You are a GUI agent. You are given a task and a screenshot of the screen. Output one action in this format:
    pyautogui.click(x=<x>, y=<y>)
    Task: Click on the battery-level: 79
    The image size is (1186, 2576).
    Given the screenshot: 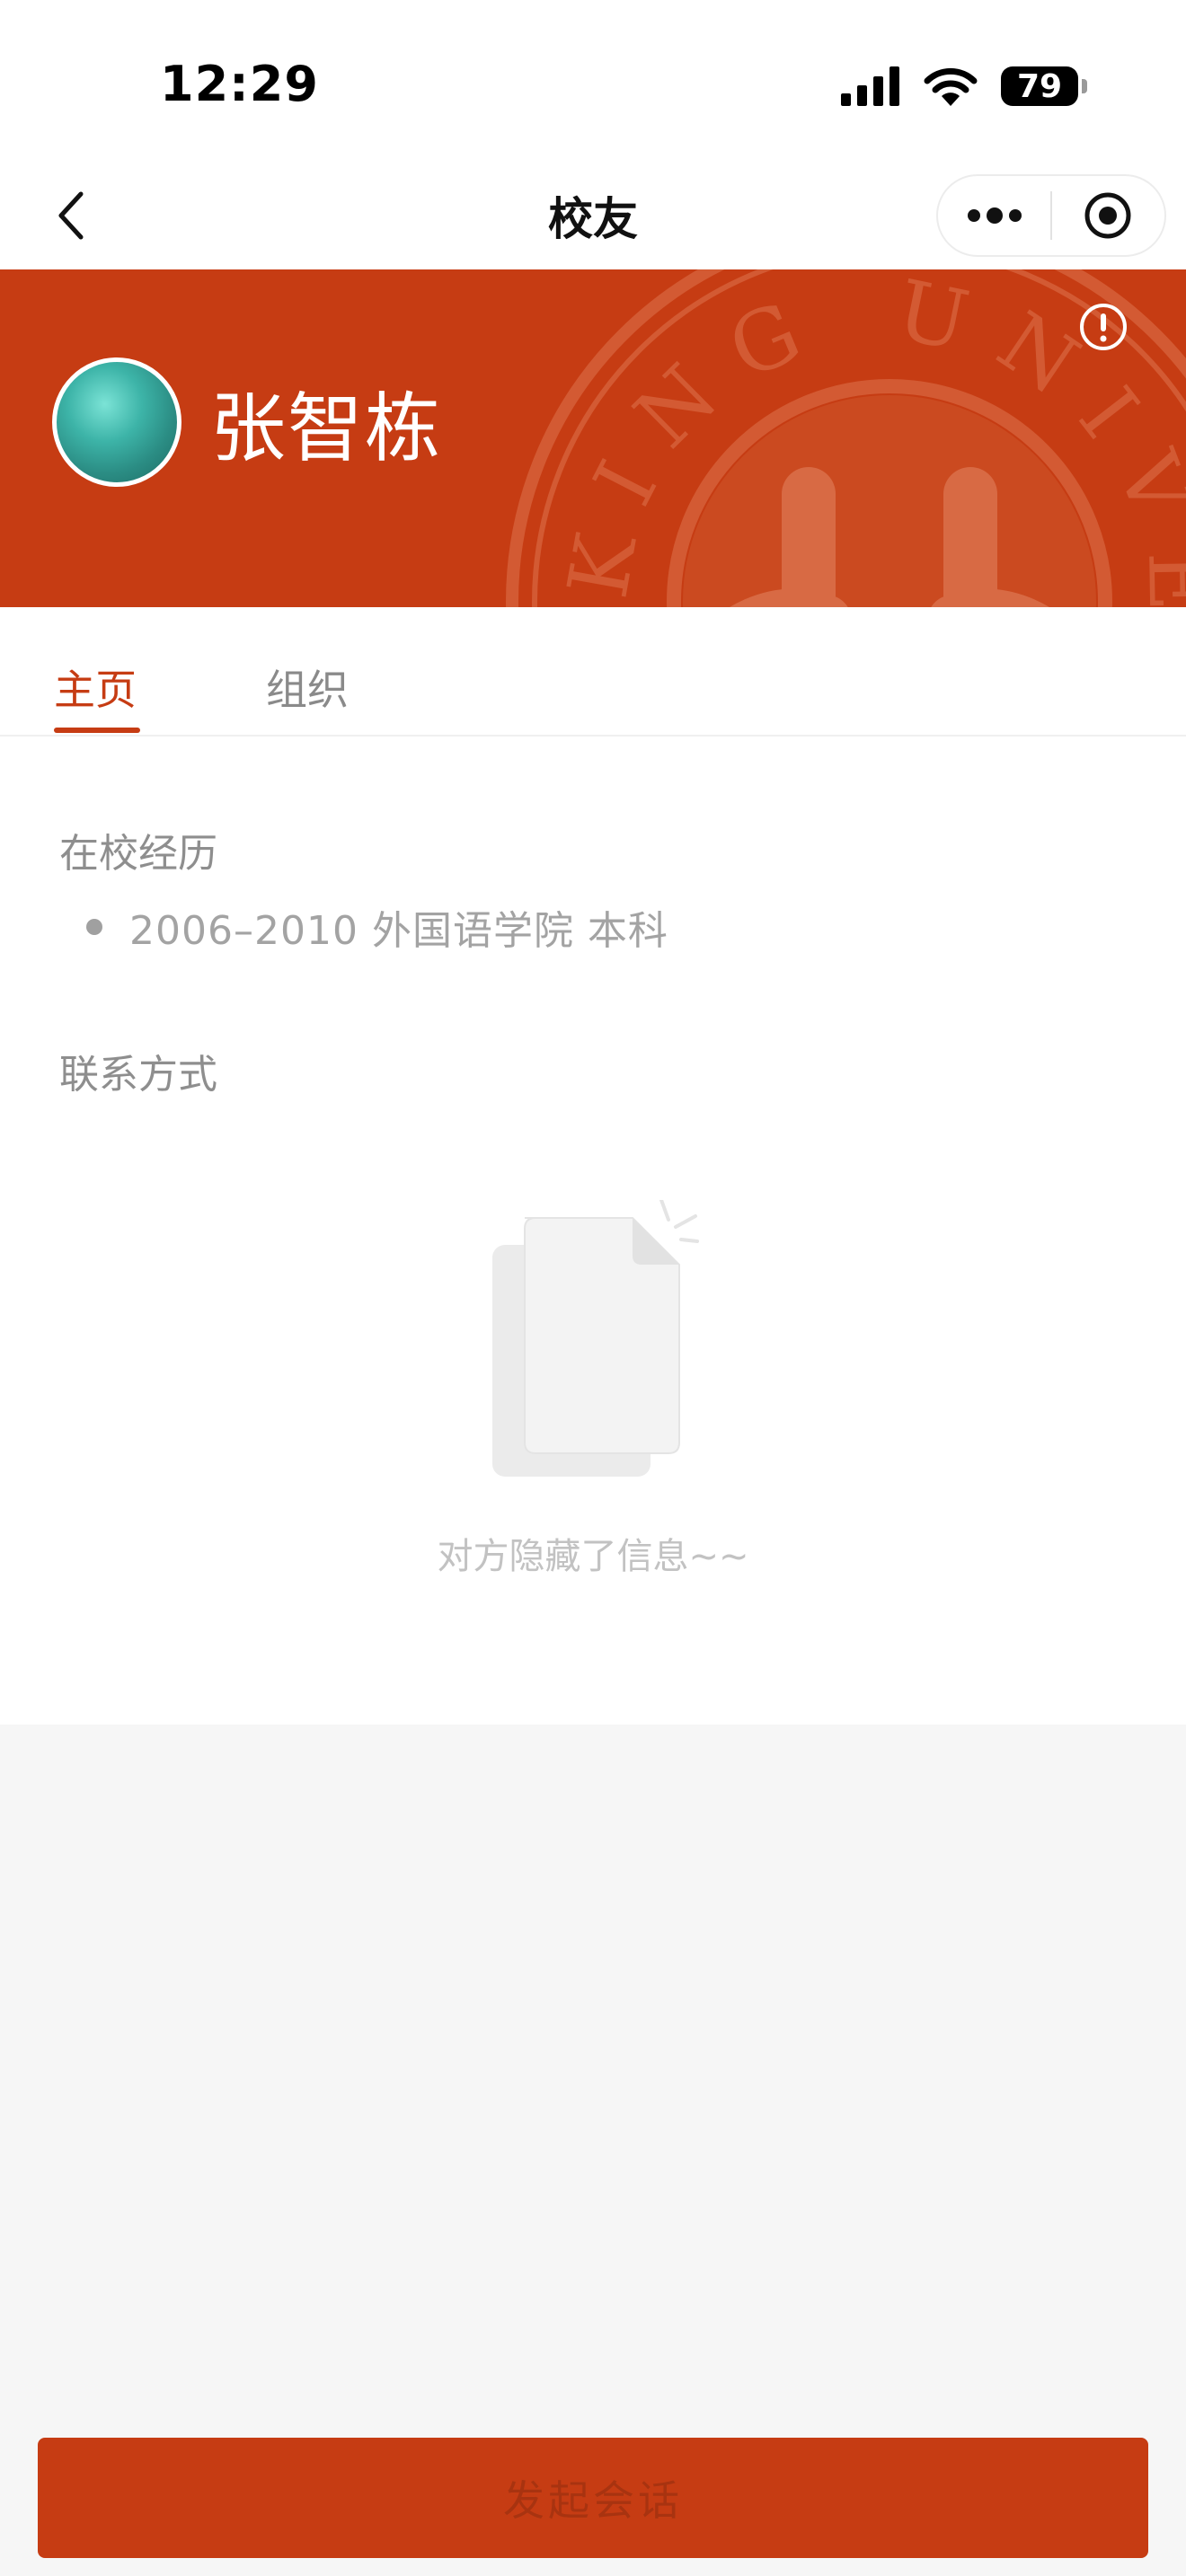 What is the action you would take?
    pyautogui.click(x=1039, y=86)
    